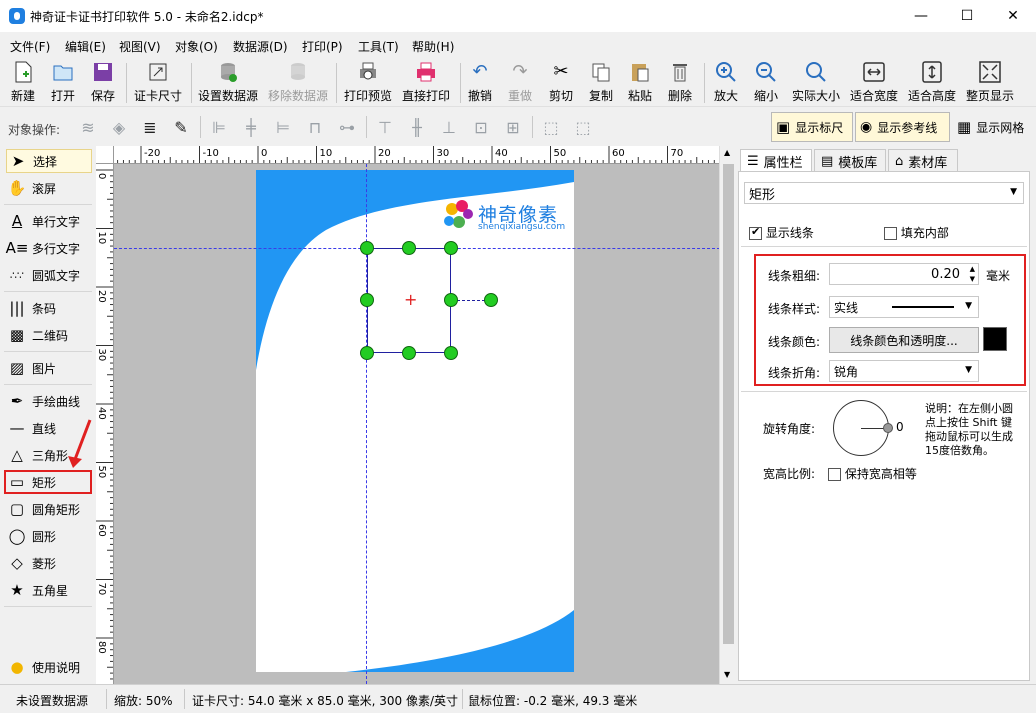  What do you see at coordinates (88, 127) in the screenshot?
I see `bring-forward-icon: ≋` at bounding box center [88, 127].